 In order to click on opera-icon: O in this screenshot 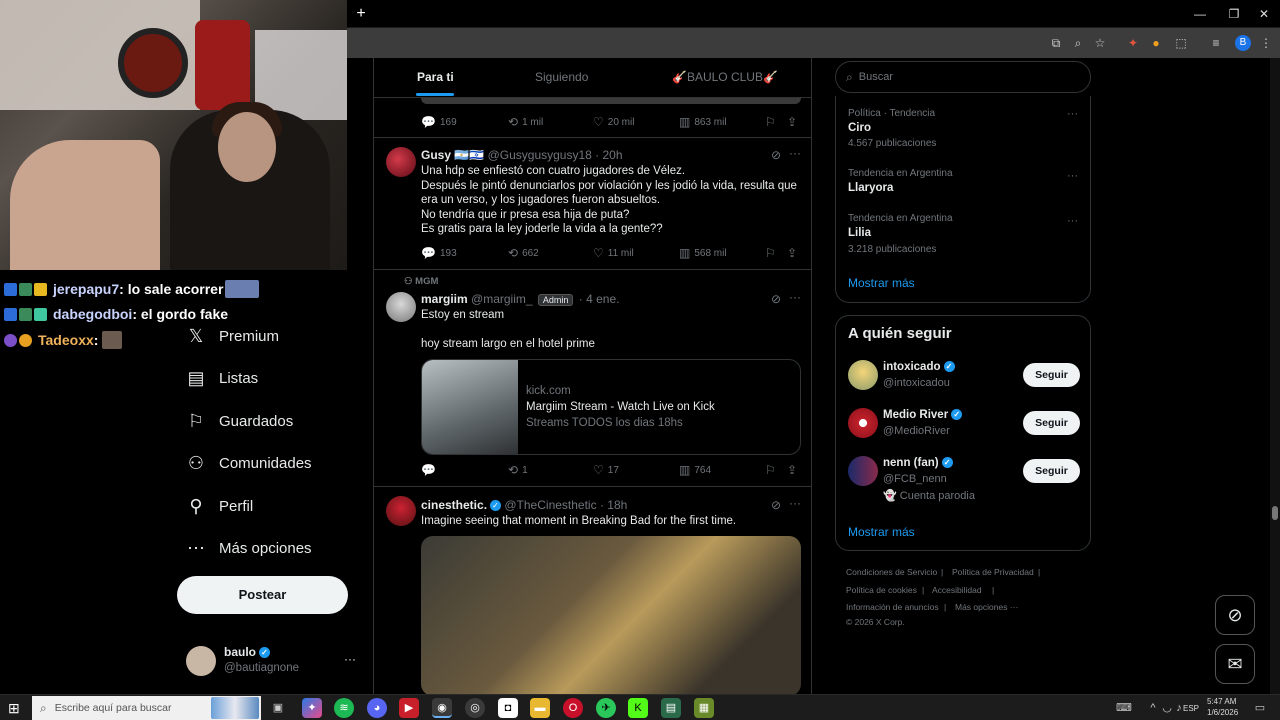, I will do `click(573, 708)`.